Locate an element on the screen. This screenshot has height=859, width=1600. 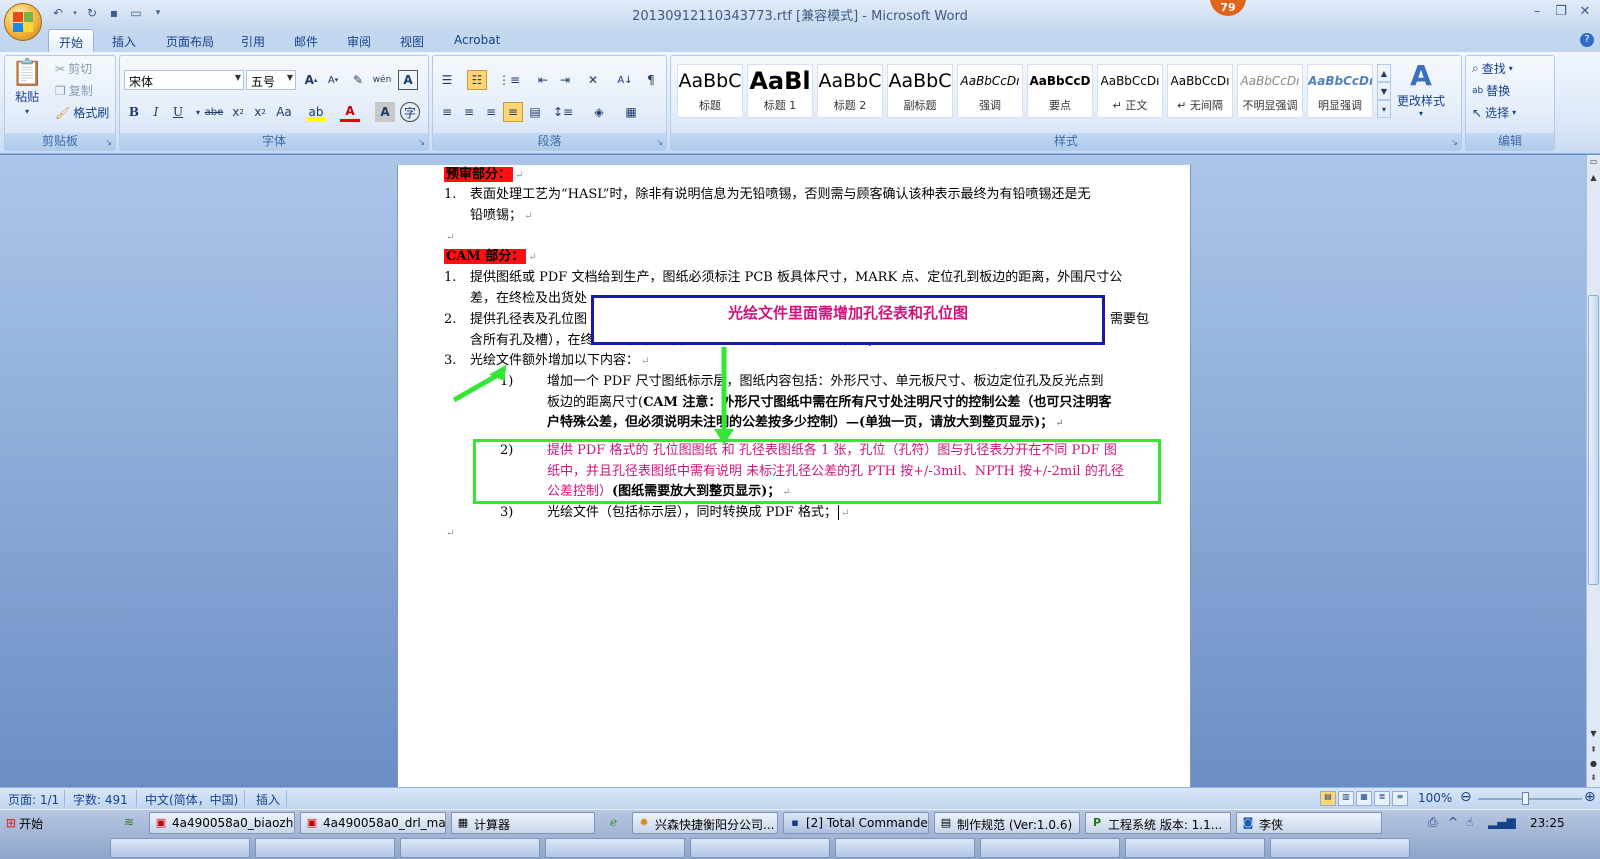
numbering-icon: ☷ is located at coordinates (477, 80).